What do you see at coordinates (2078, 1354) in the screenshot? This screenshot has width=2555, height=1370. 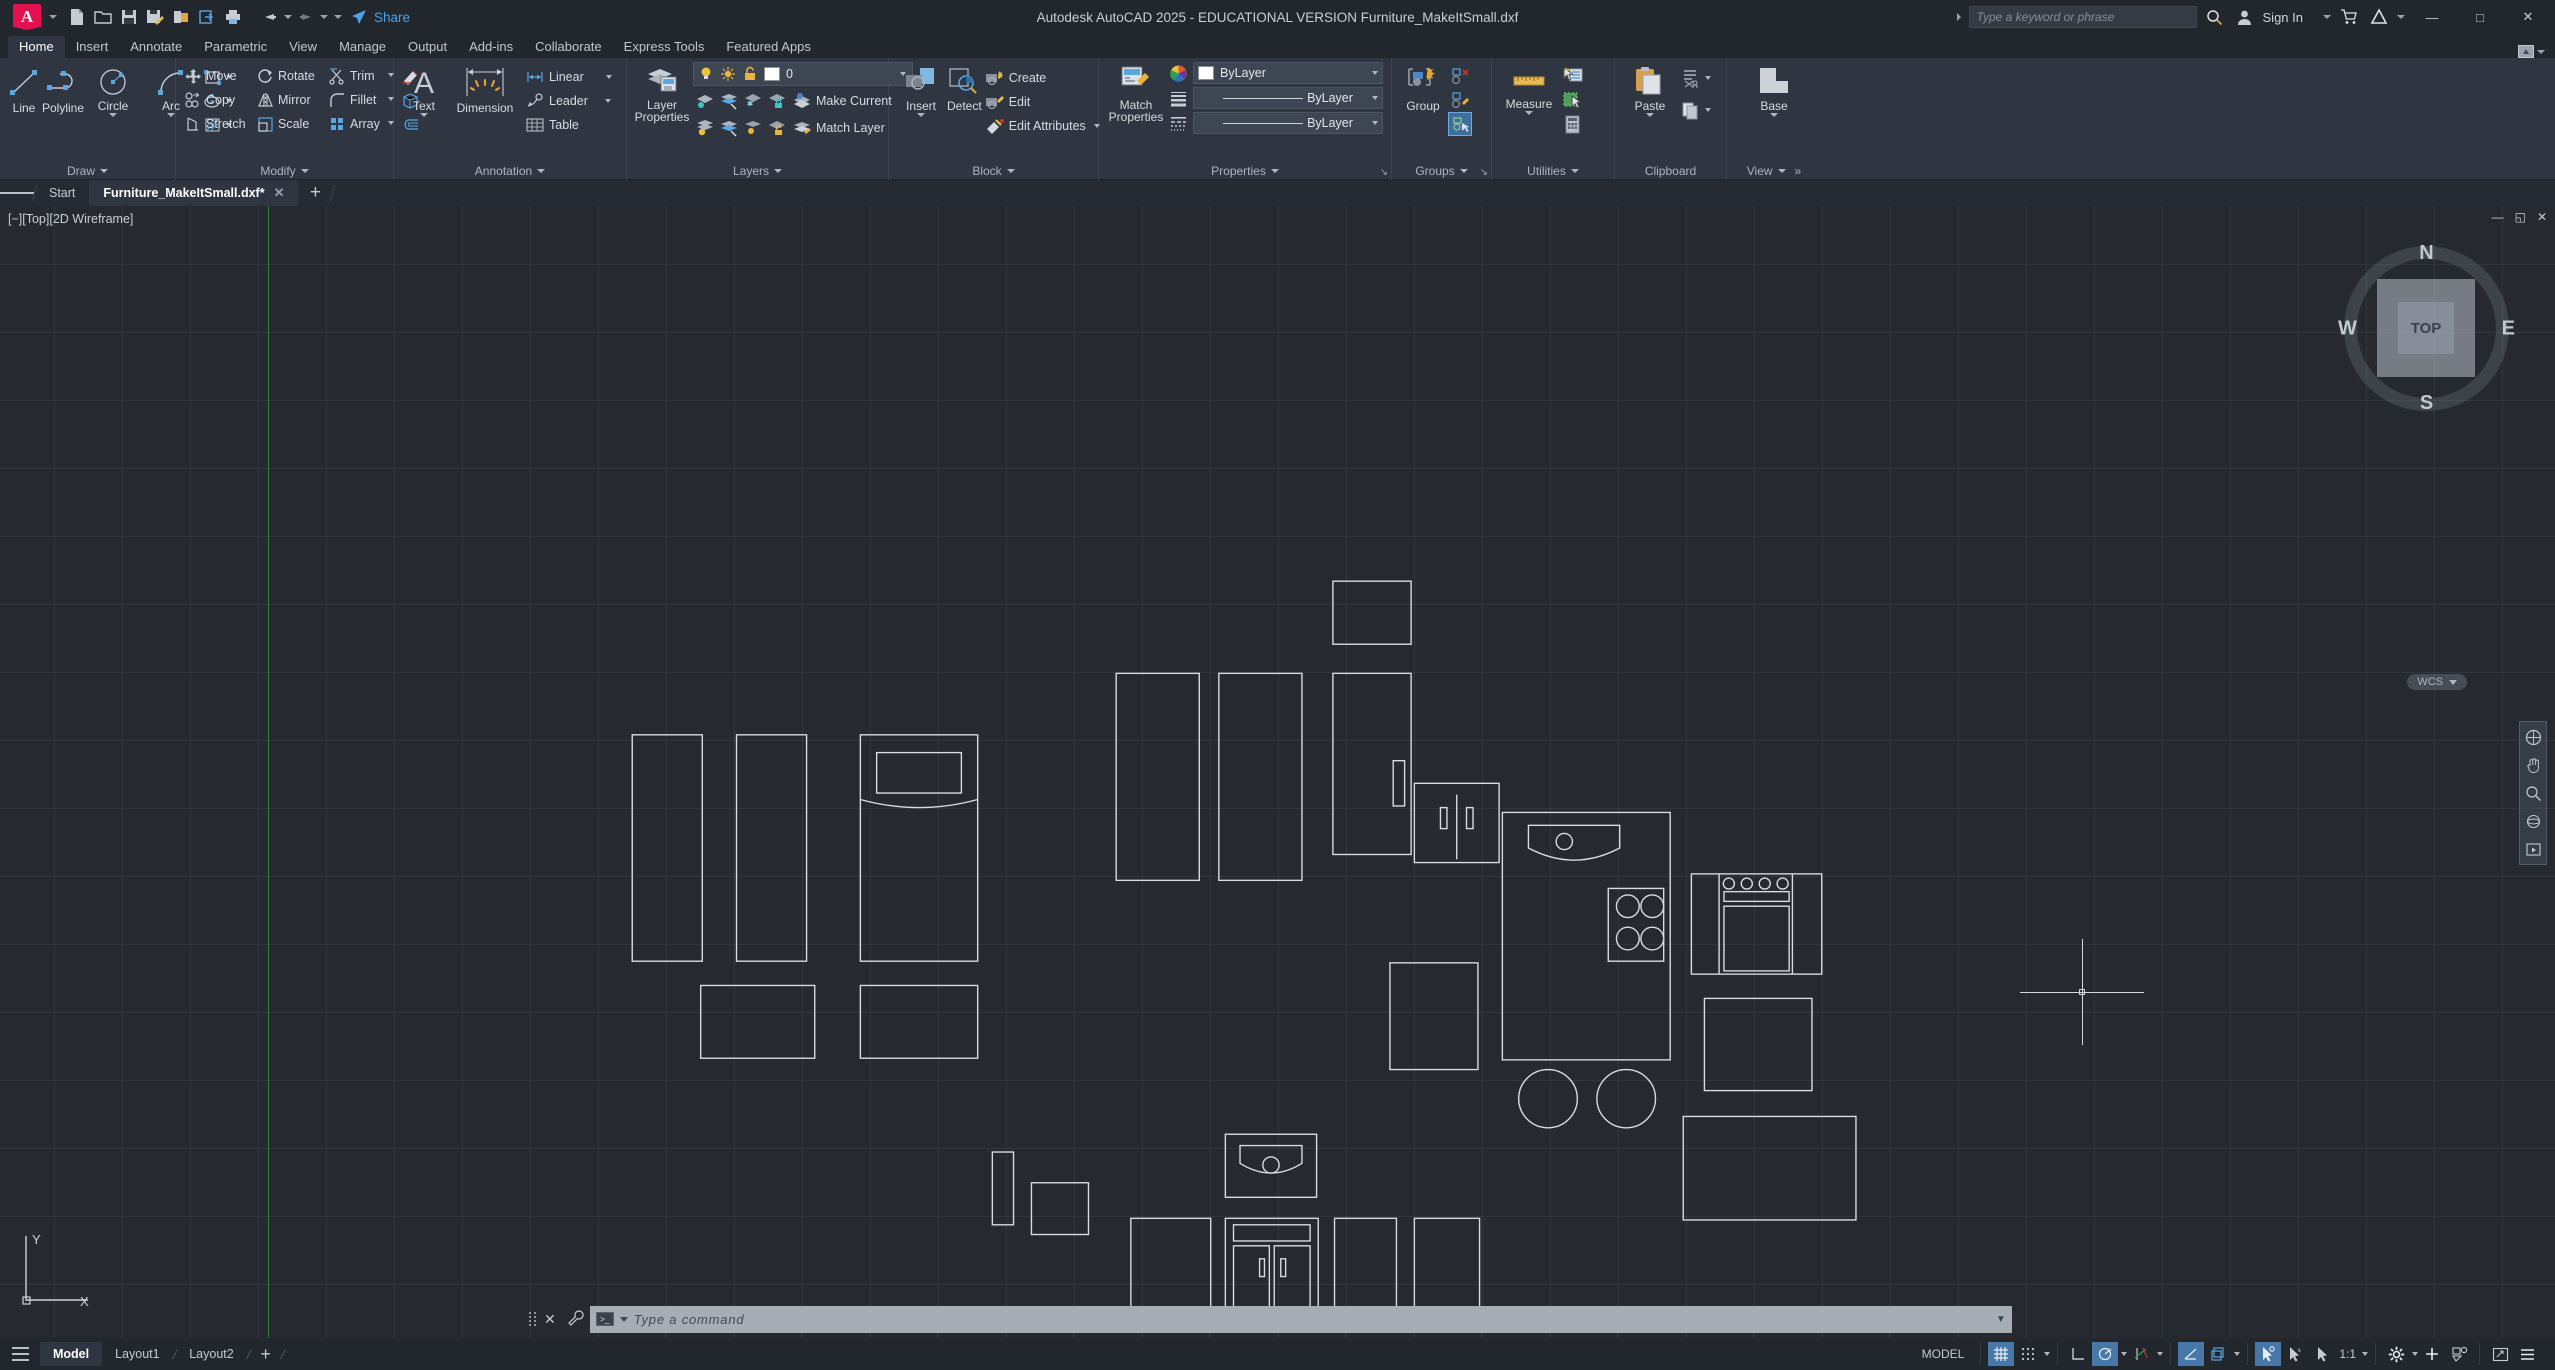 I see `ortho-mode-toggle` at bounding box center [2078, 1354].